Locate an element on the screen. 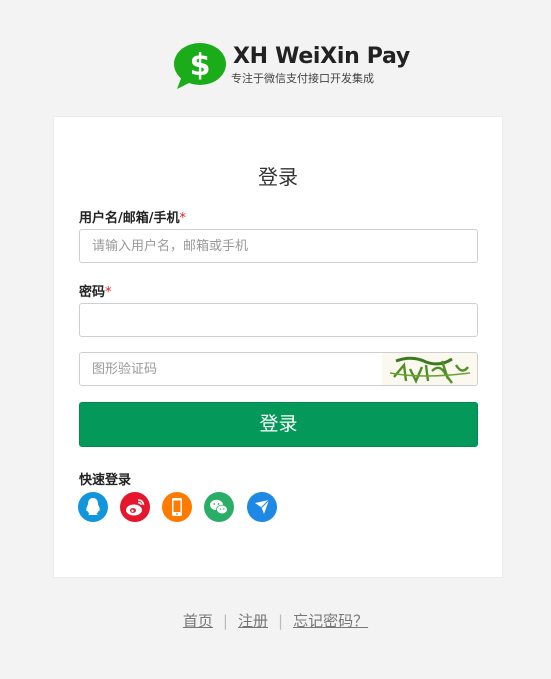 The width and height of the screenshot is (551, 679). password-label-text: 密码 is located at coordinates (92, 292).